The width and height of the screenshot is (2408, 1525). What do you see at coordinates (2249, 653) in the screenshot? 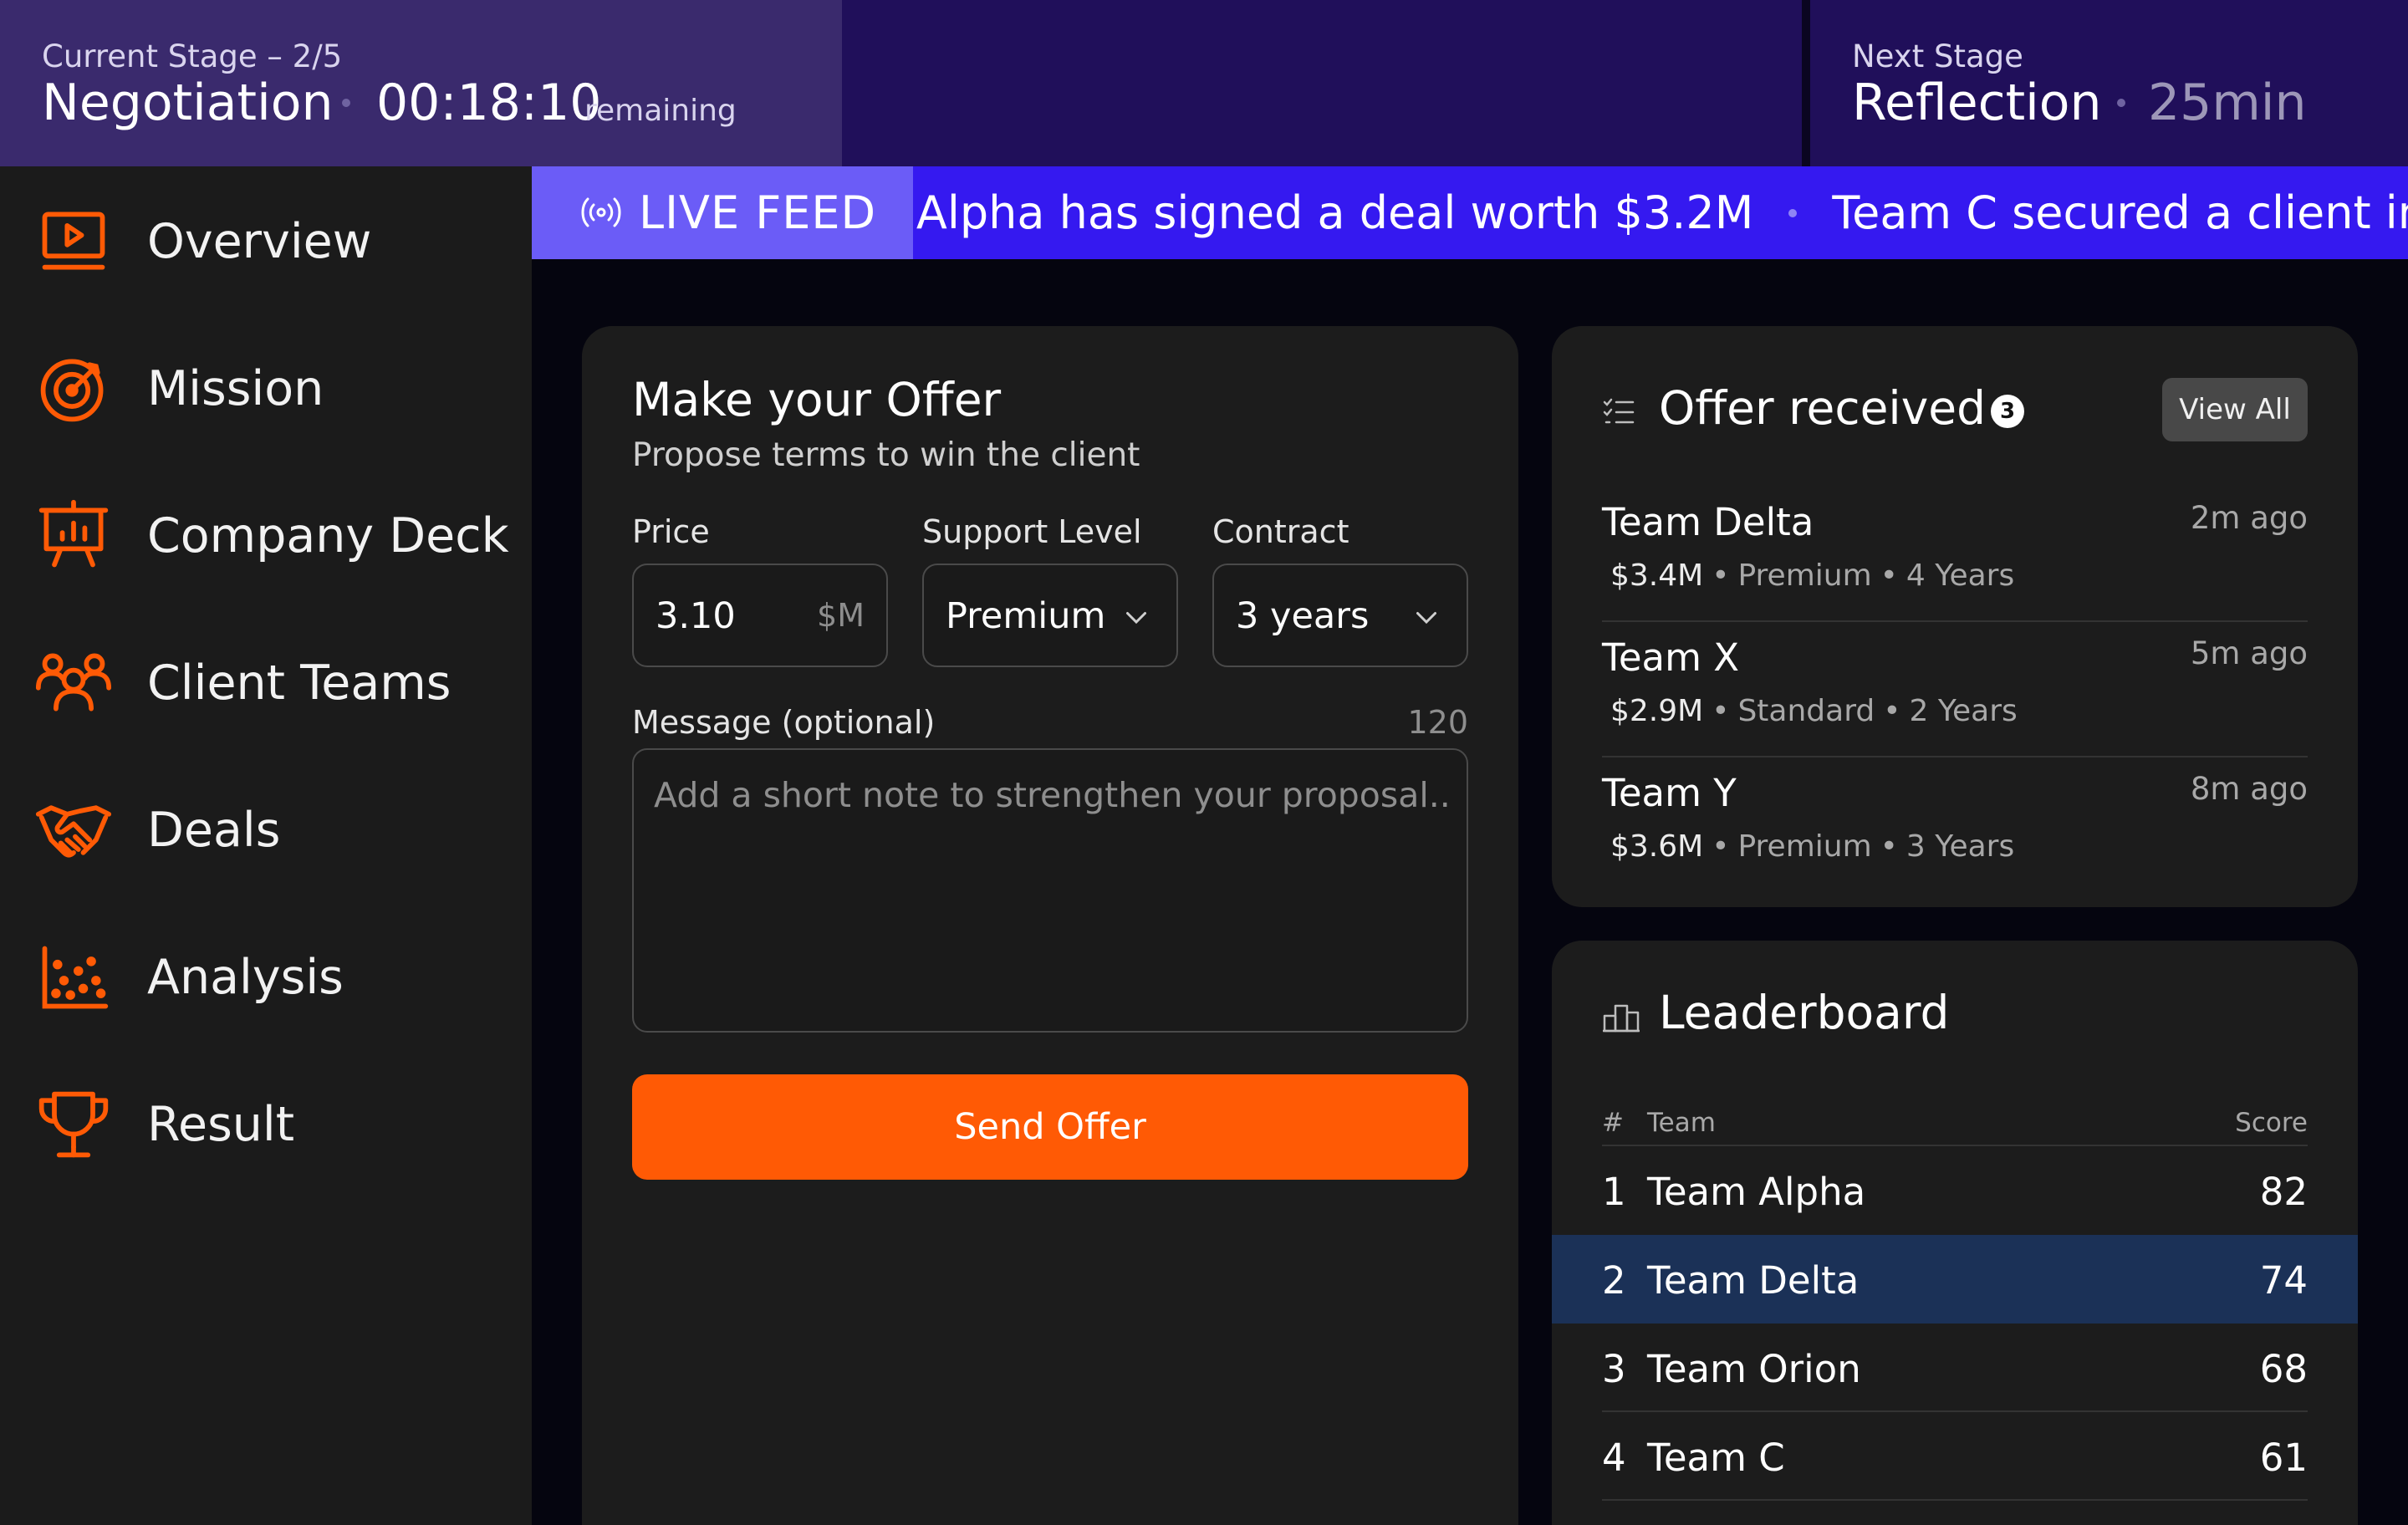
I see `offer-time: 5m ago` at bounding box center [2249, 653].